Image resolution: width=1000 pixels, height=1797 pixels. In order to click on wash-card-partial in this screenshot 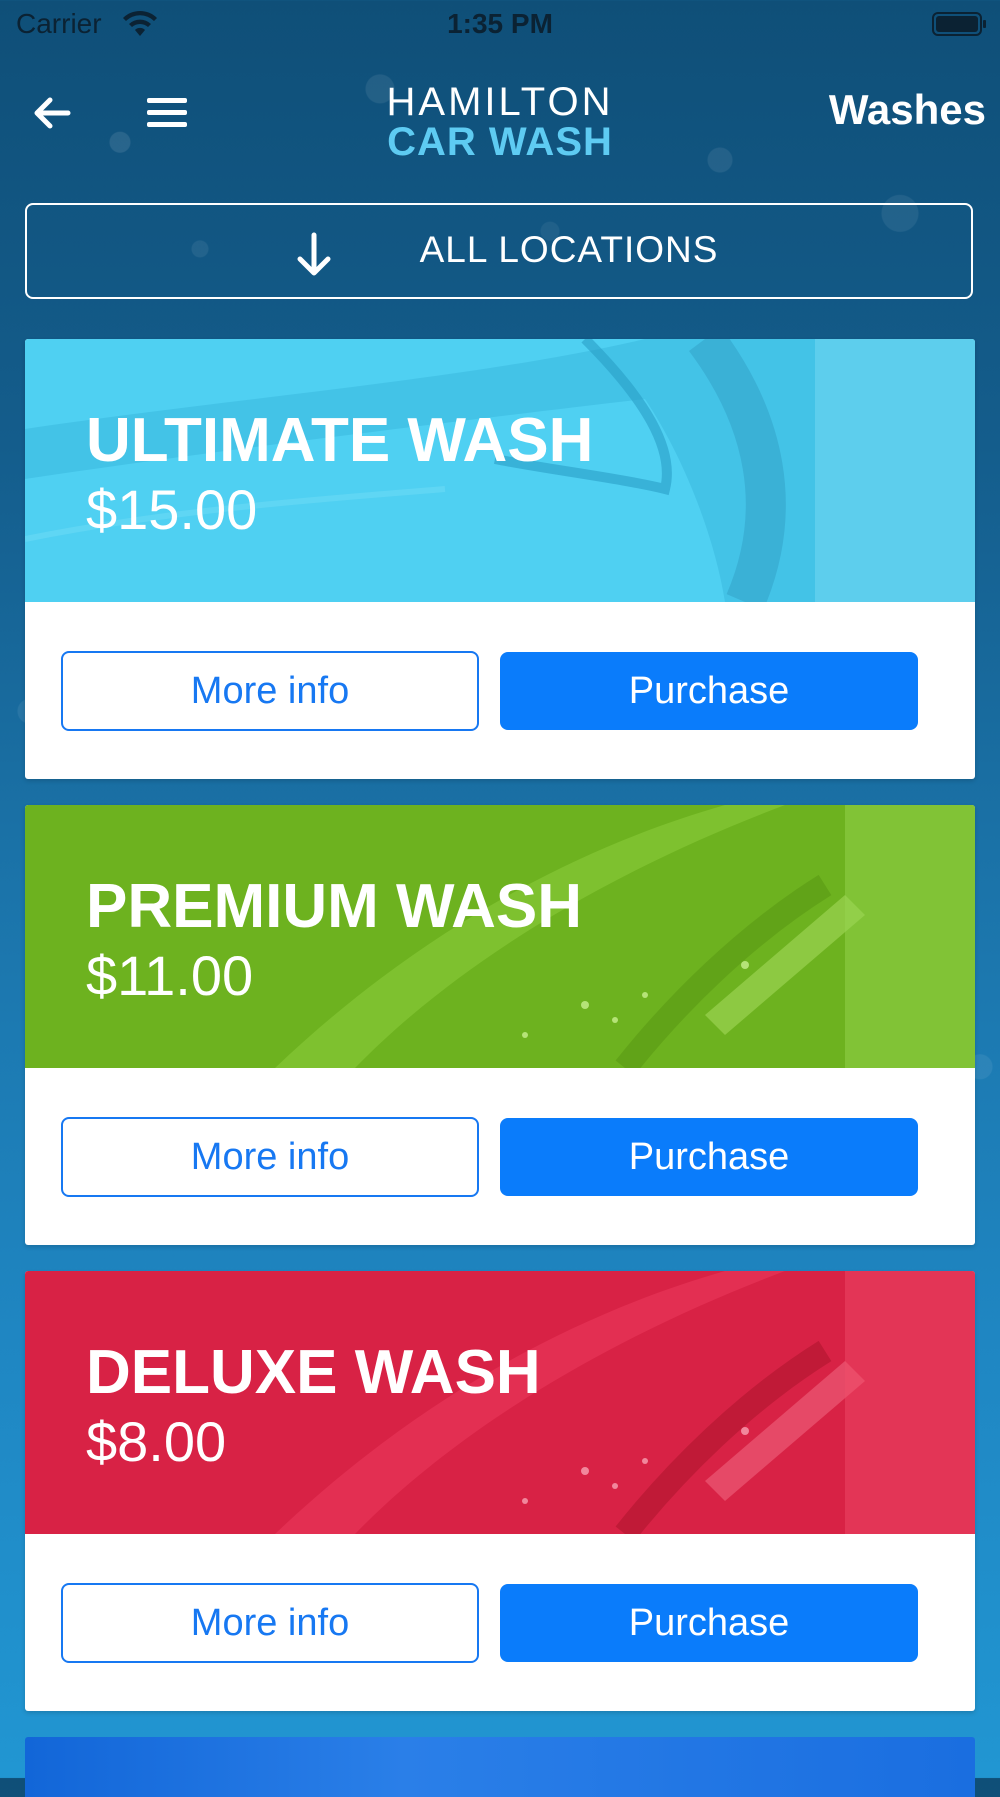, I will do `click(500, 1767)`.